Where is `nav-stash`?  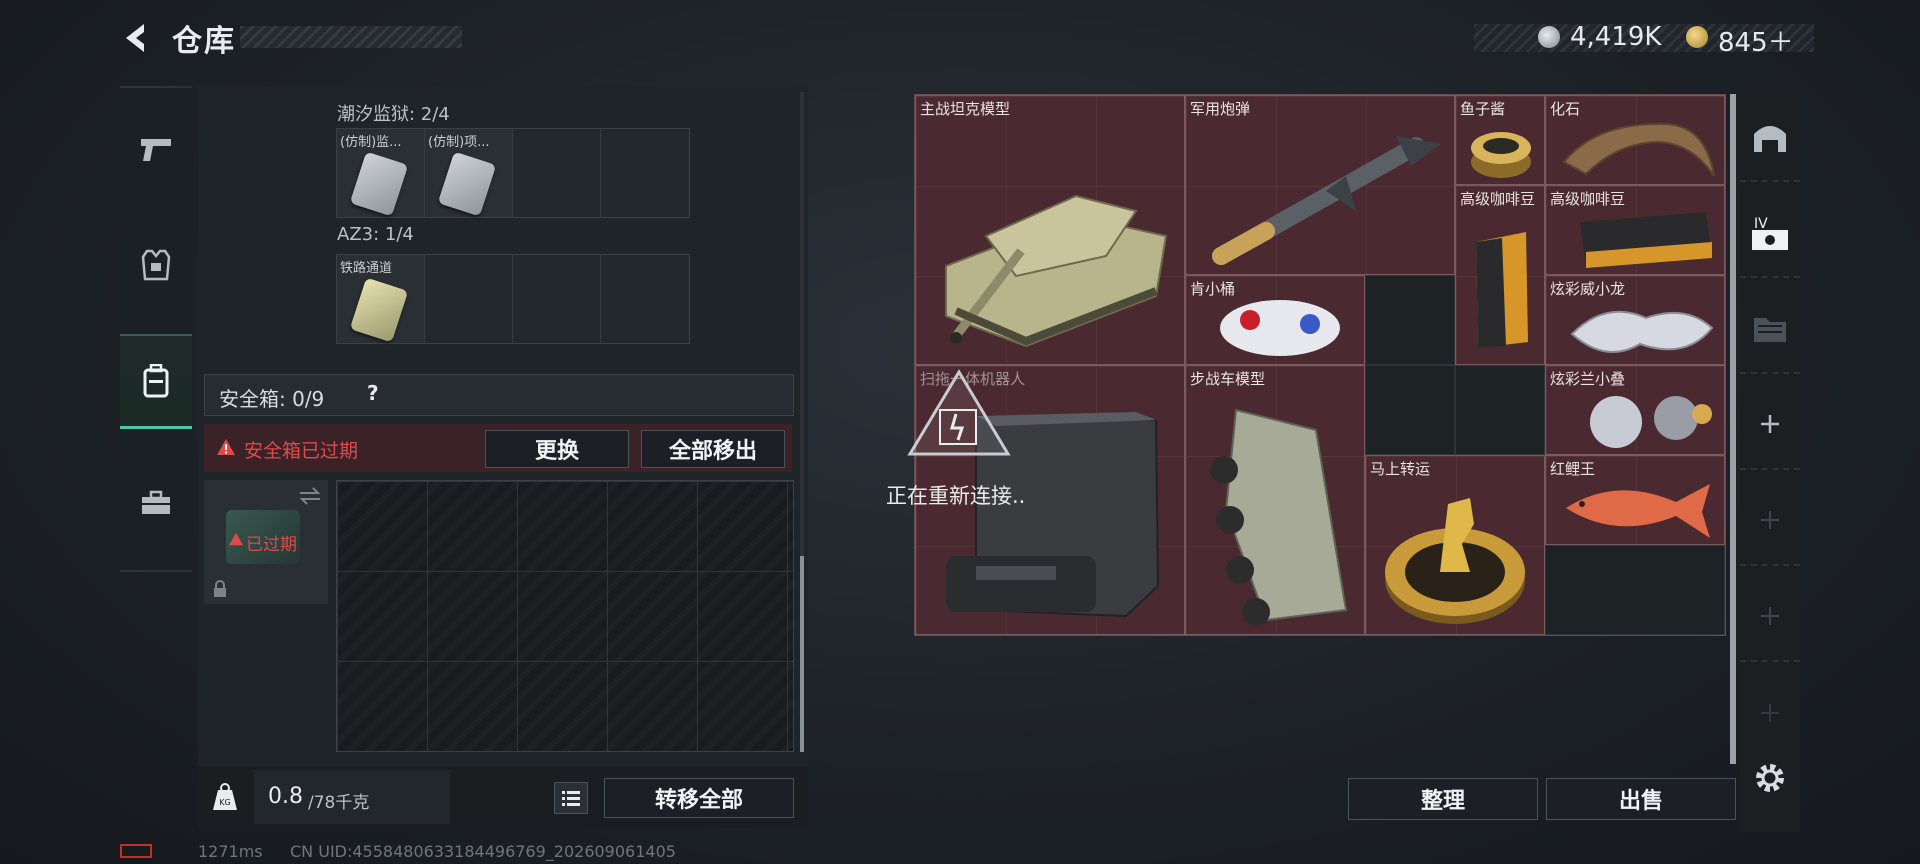 nav-stash is located at coordinates (1770, 137).